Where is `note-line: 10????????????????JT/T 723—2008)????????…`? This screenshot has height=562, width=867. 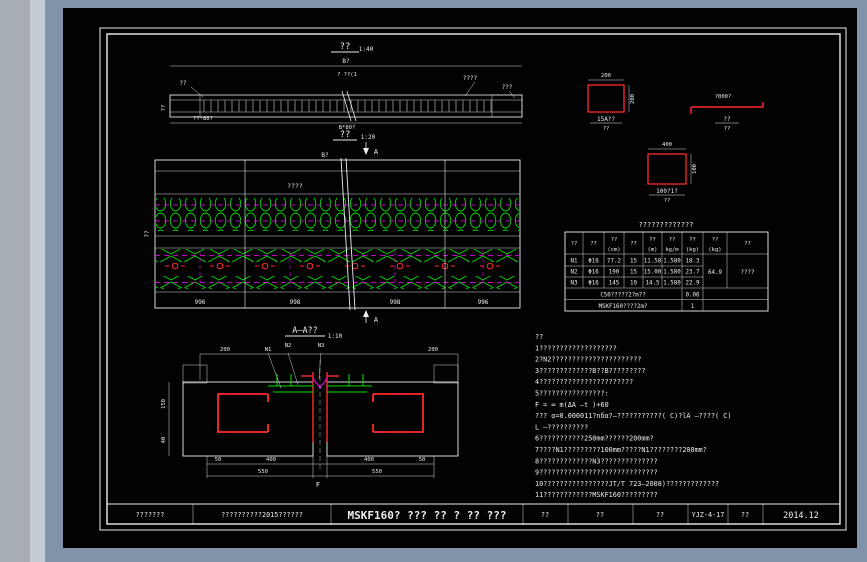 note-line: 10????????????????JT/T 723—2008)????????… is located at coordinates (627, 484).